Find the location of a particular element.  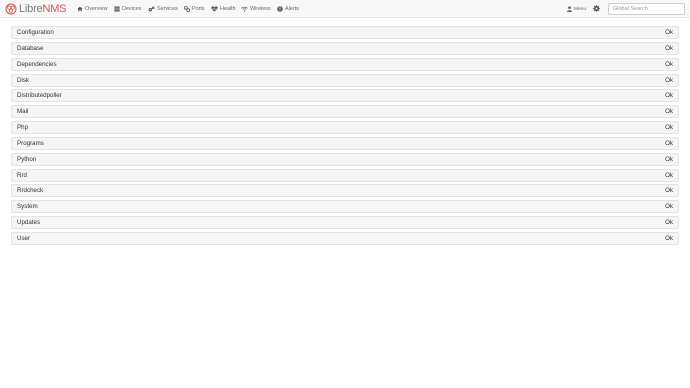

check-row: Rrdcheck Ok is located at coordinates (345, 191).